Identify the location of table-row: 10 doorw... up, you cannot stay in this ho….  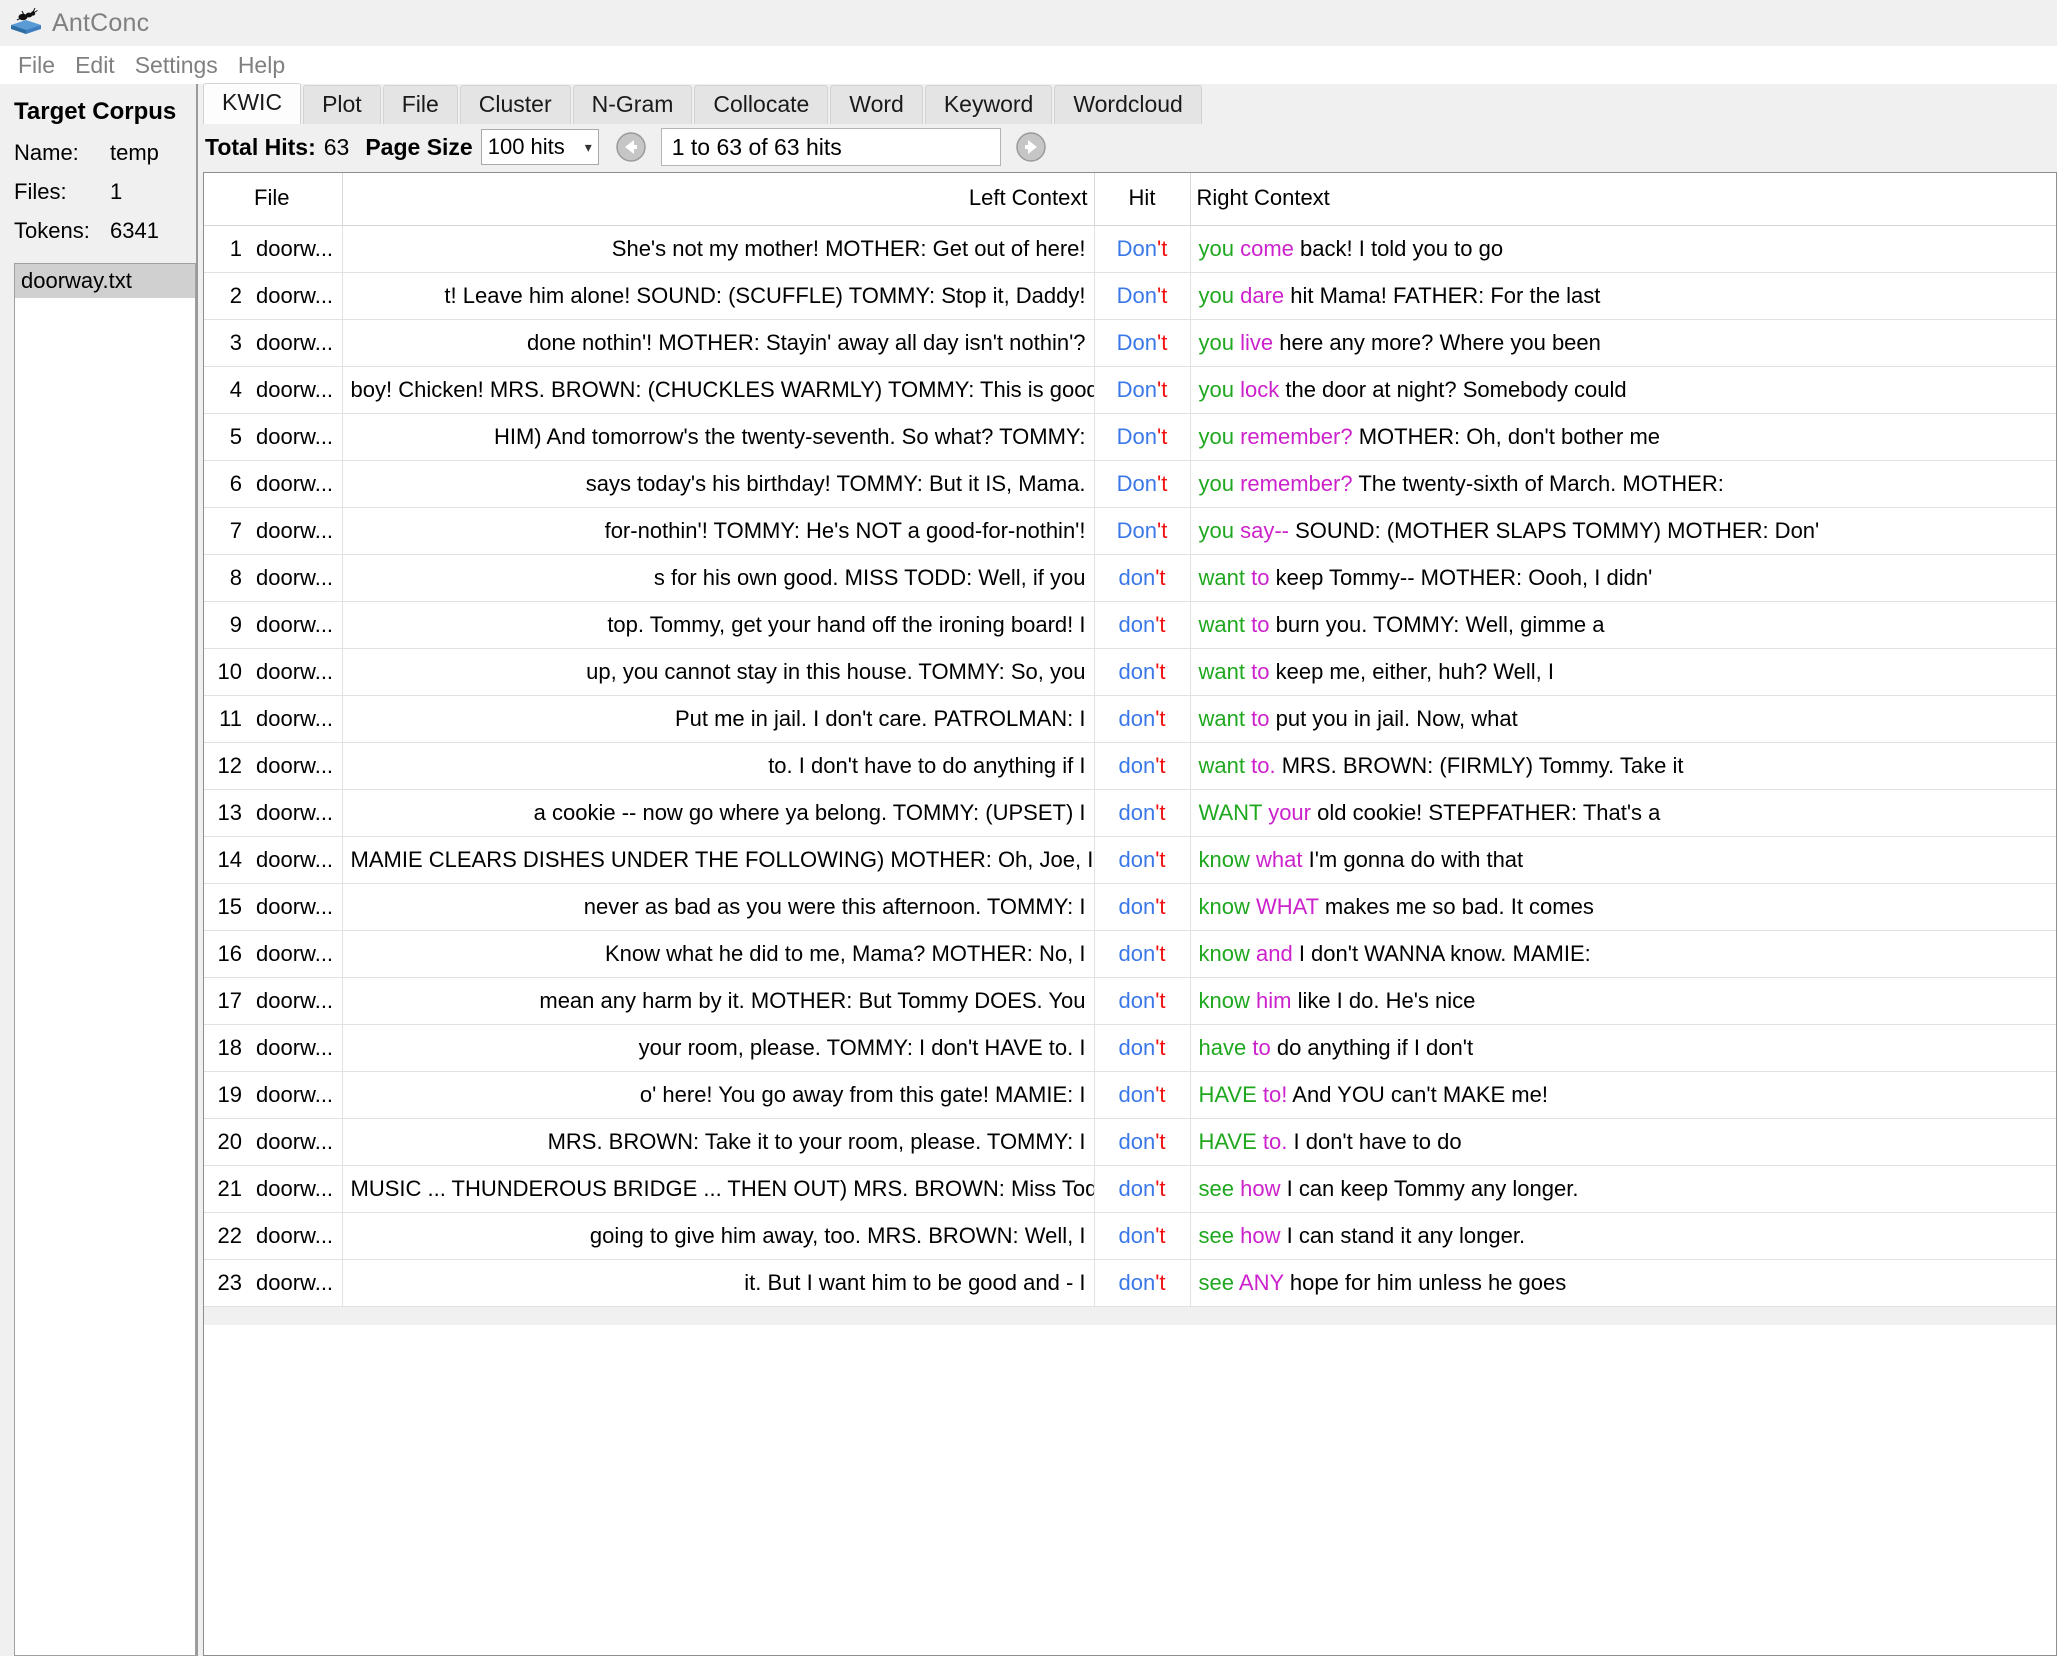
(1130, 672).